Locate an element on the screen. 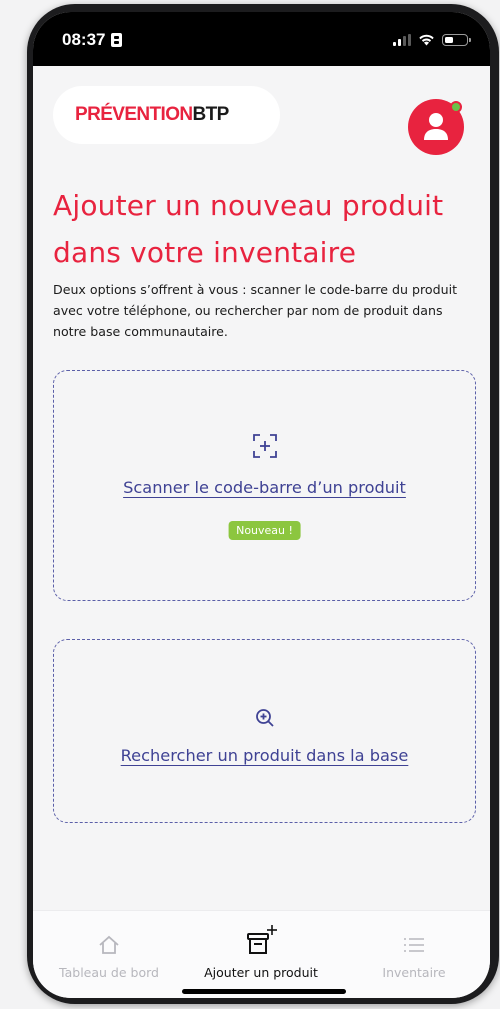  tab-dashboard: Tableau de bord is located at coordinates (109, 954).